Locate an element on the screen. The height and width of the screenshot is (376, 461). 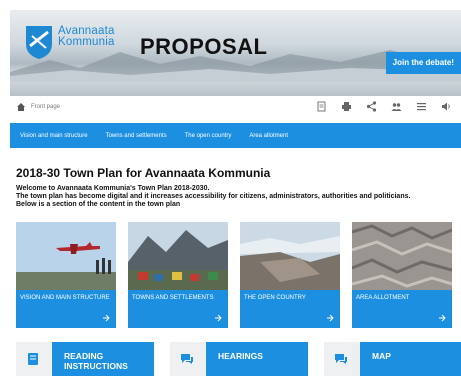
hearings-icon-box is located at coordinates (188, 359).